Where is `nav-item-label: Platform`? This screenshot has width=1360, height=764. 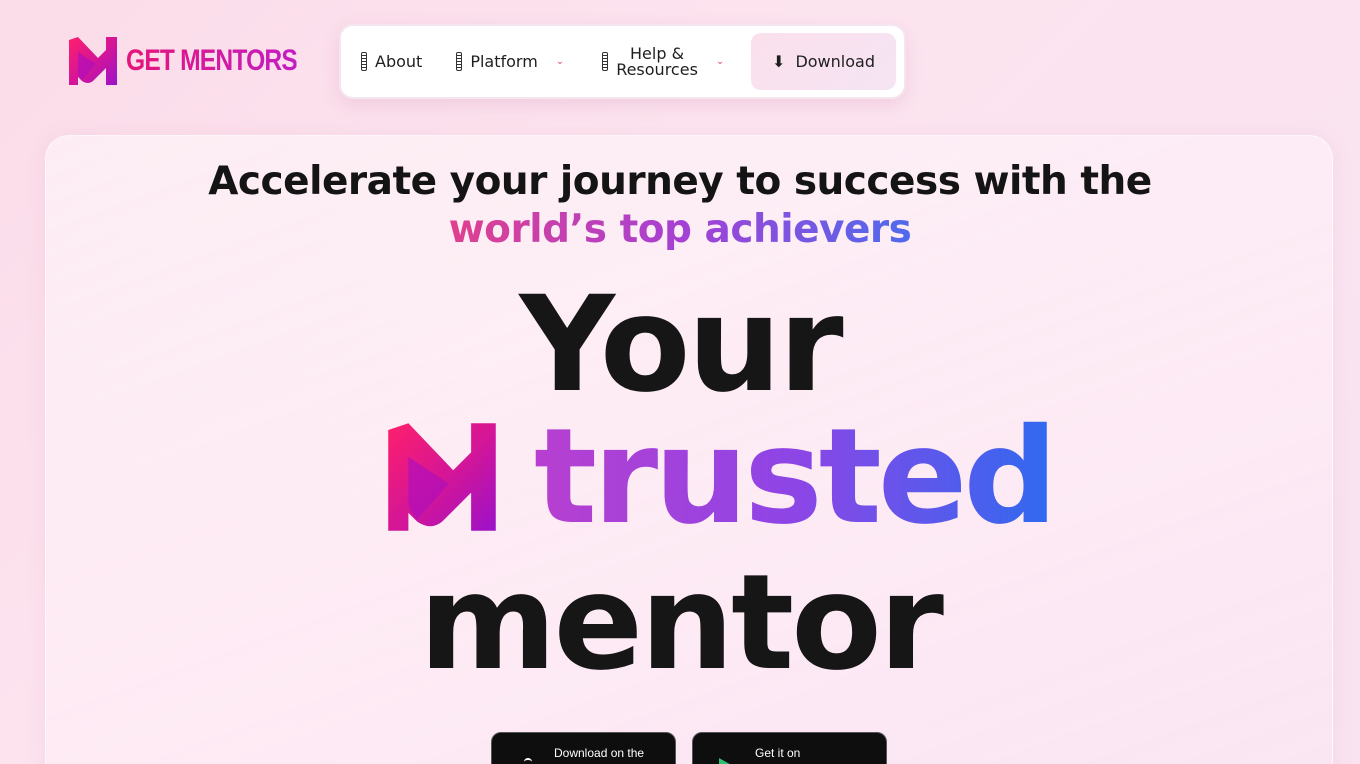
nav-item-label: Platform is located at coordinates (504, 61).